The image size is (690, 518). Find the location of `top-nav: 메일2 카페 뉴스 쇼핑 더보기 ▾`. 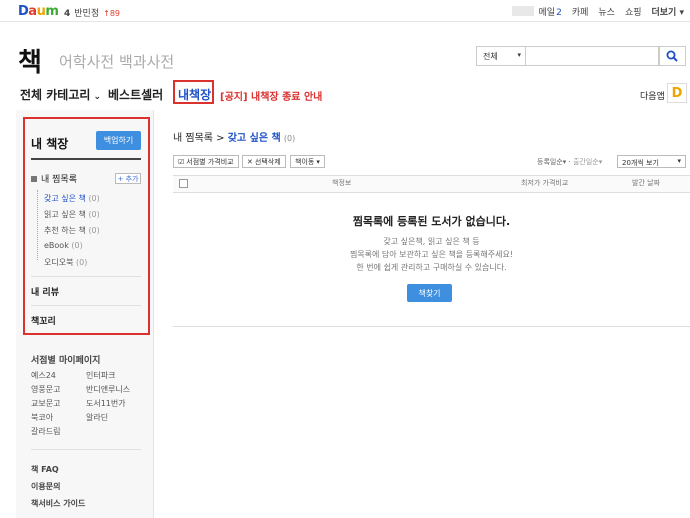

top-nav: 메일2 카페 뉴스 쇼핑 더보기 ▾ is located at coordinates (611, 11).